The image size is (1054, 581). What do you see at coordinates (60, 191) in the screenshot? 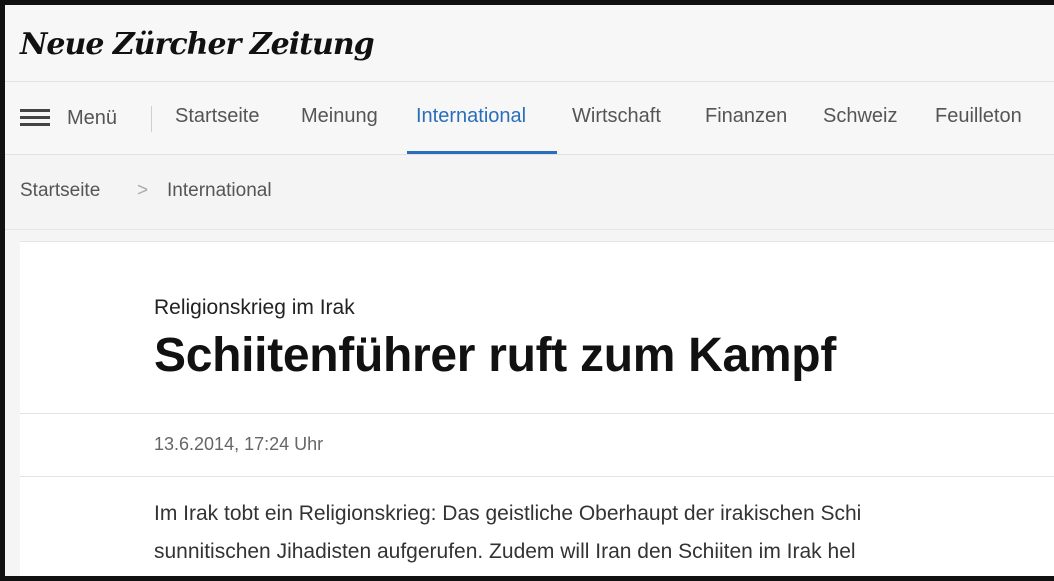
I see `breadcrumb-startseite: Startseite` at bounding box center [60, 191].